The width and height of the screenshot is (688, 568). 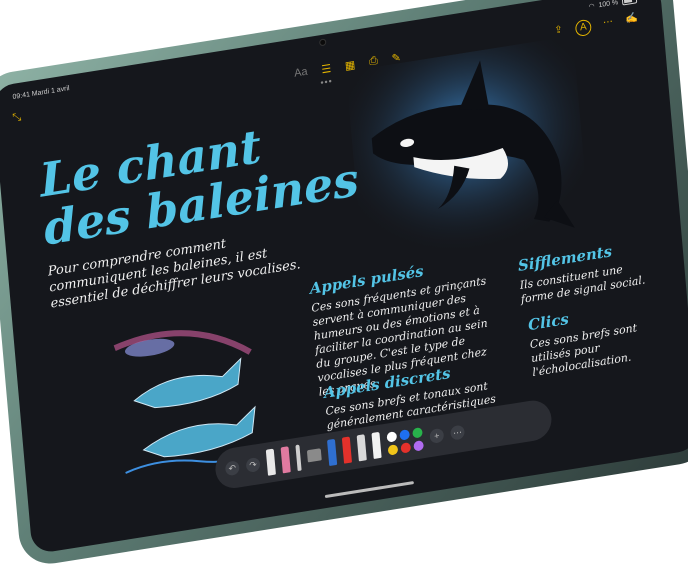 What do you see at coordinates (417, 432) in the screenshot?
I see `swatch-green` at bounding box center [417, 432].